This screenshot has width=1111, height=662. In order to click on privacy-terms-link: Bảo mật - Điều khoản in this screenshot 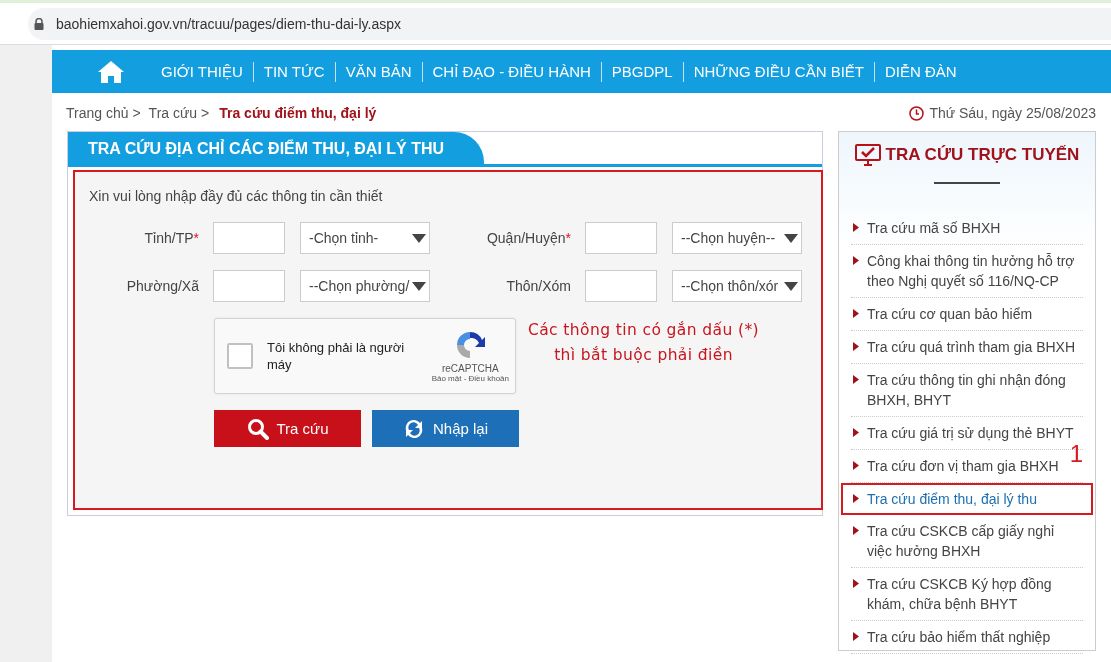, I will do `click(470, 378)`.